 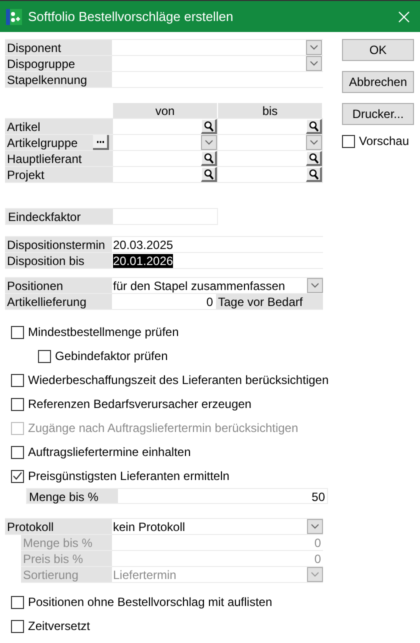 I want to click on checkbox-label: Mindestbestellmenge prüfen, so click(x=103, y=332).